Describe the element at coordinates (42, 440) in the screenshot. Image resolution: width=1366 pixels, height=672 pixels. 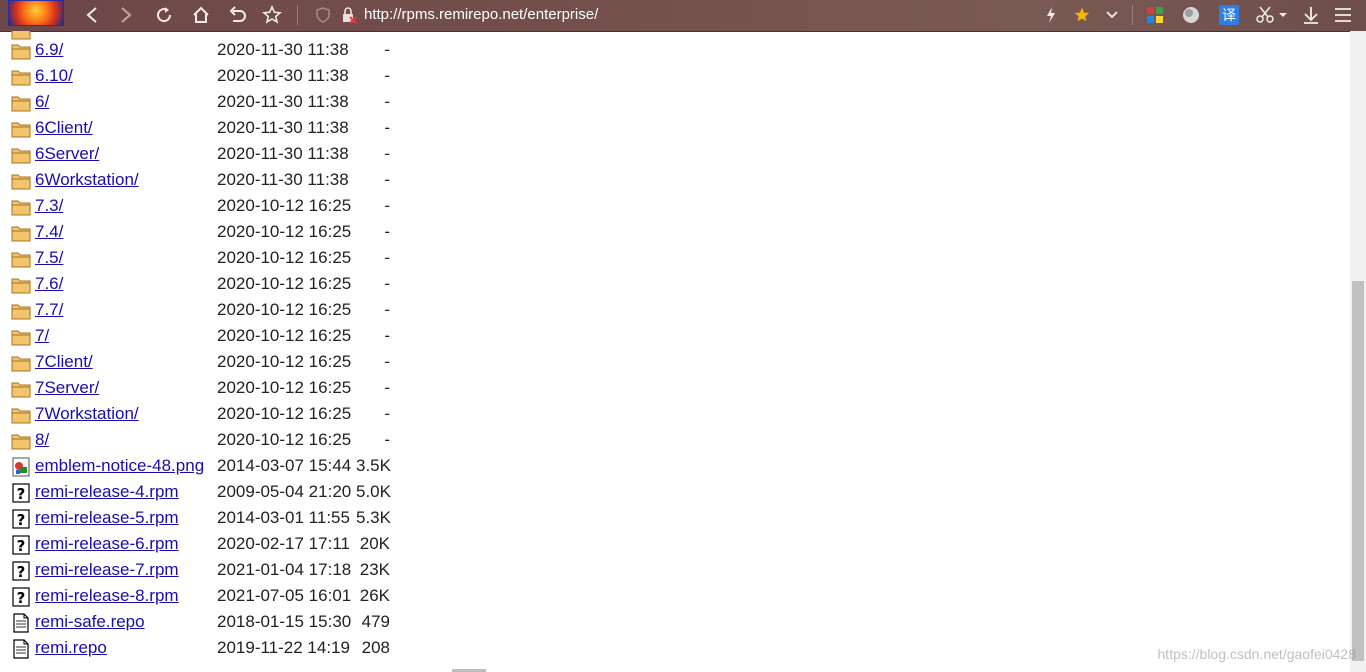
I see `file-link: 8/` at that location.